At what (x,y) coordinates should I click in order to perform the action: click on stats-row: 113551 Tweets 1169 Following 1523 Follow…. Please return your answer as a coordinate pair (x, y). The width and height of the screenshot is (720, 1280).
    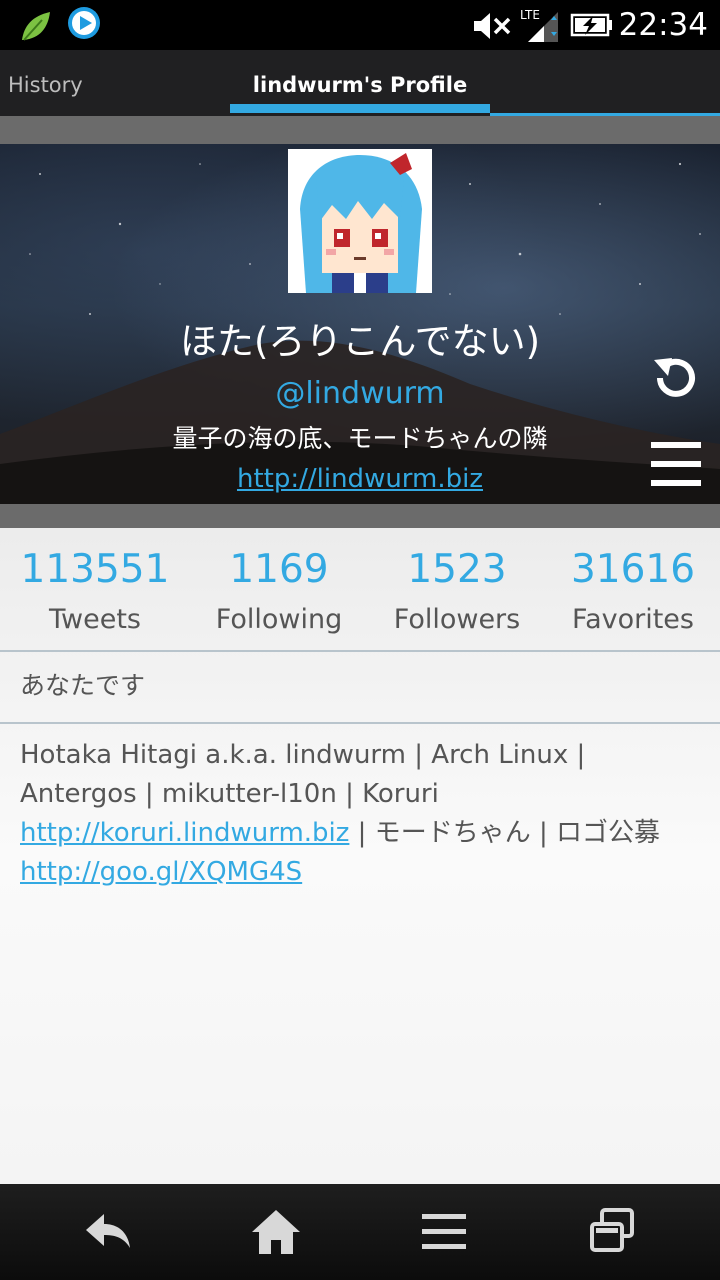
    Looking at the image, I should click on (360, 589).